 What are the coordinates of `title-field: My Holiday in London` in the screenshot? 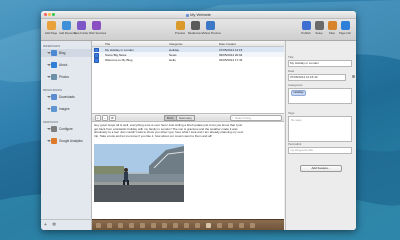 It's located at (320, 63).